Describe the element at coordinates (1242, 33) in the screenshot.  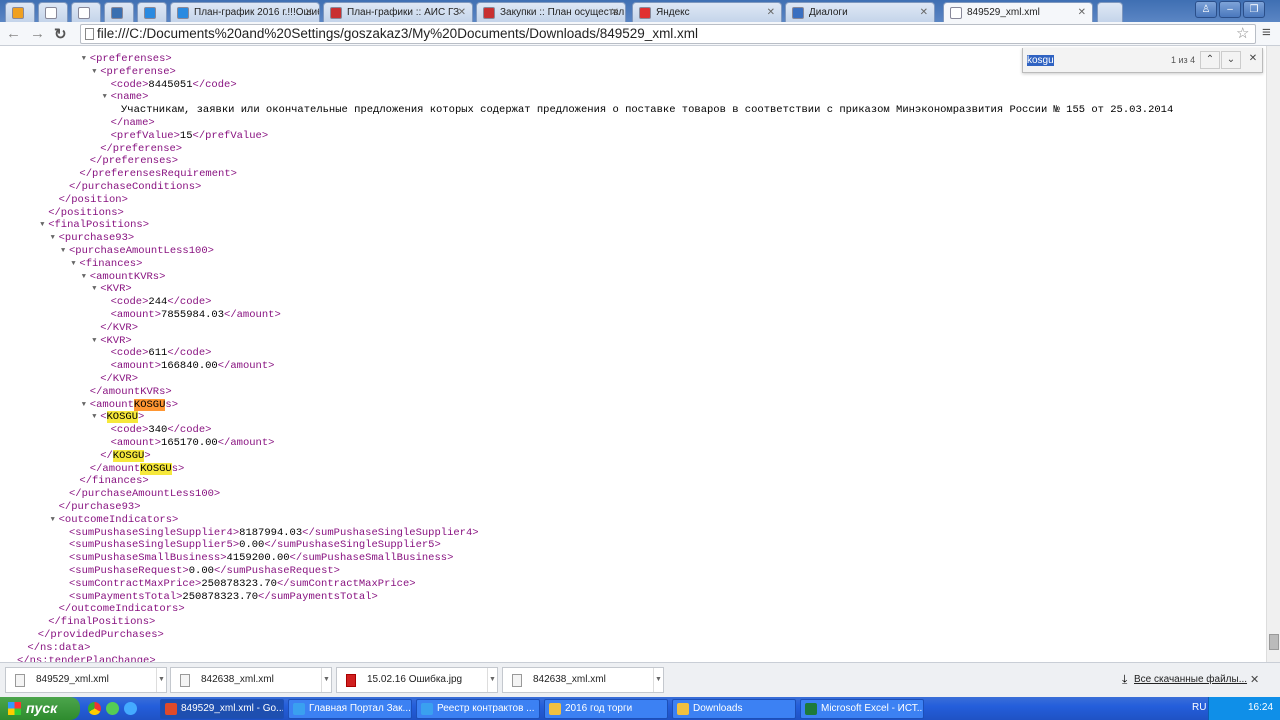
I see `bookmark-star-icon: ☆` at that location.